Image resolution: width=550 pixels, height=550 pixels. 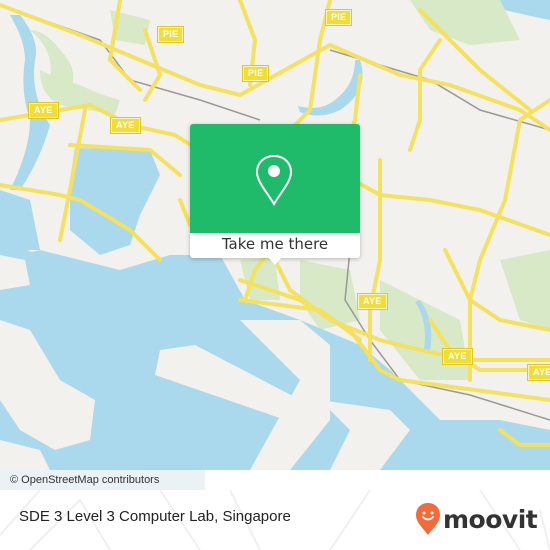 I want to click on place-name: SDE 3 Level 3 Computer Lab, Singapore, so click(x=155, y=516).